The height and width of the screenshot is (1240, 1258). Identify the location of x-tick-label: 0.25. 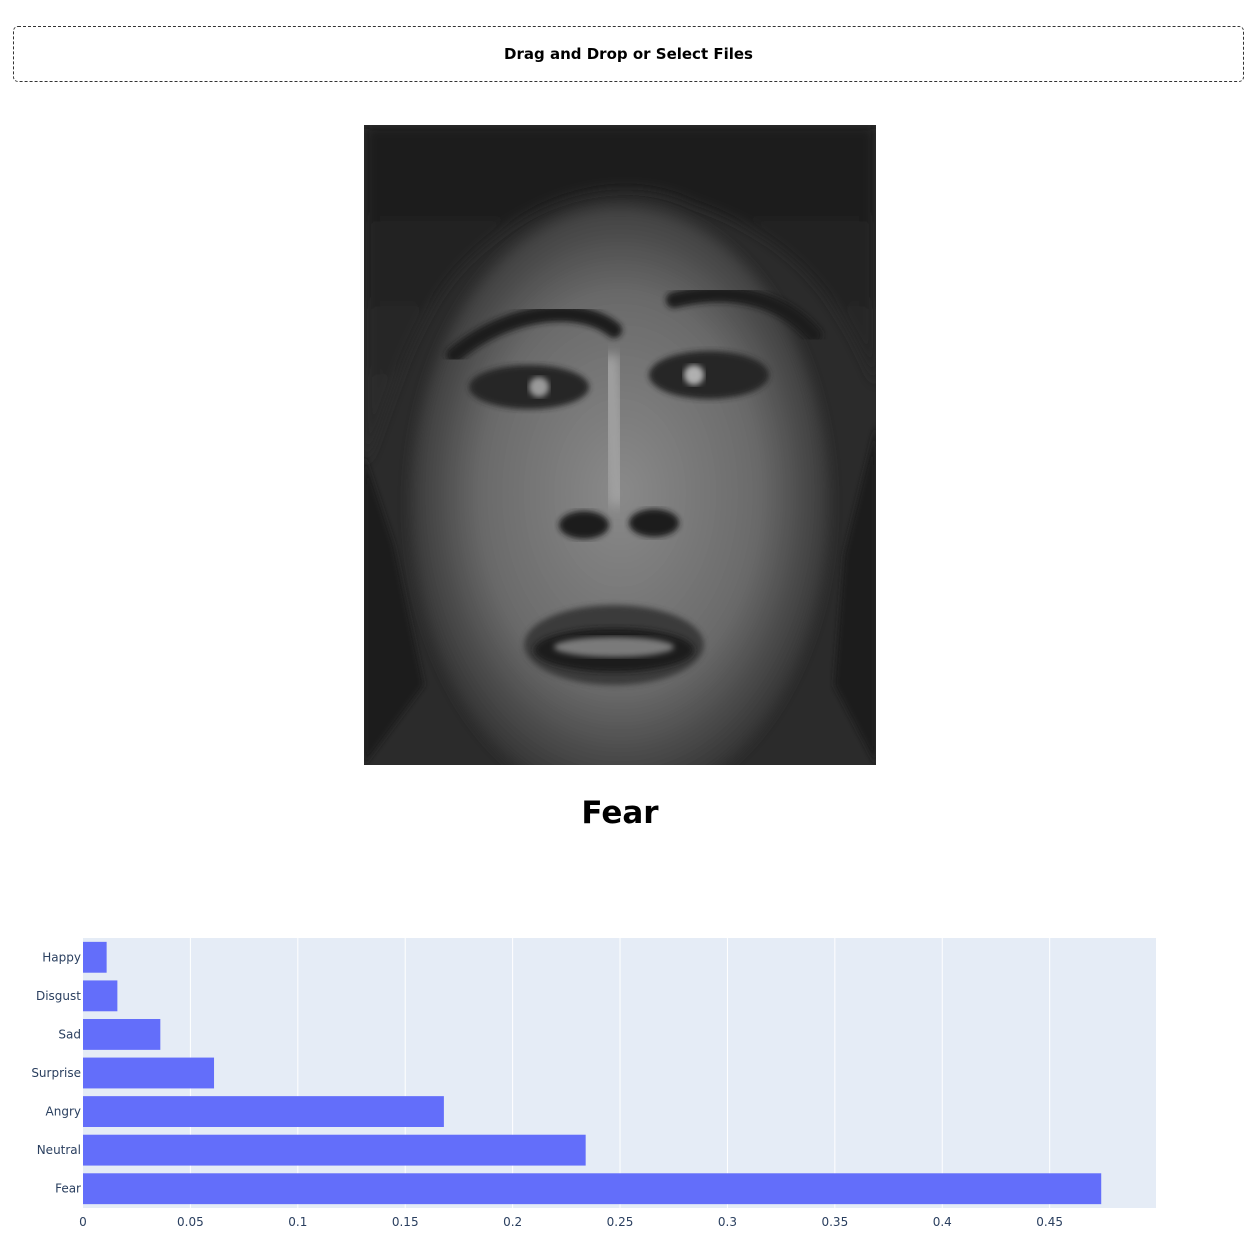
(620, 1222).